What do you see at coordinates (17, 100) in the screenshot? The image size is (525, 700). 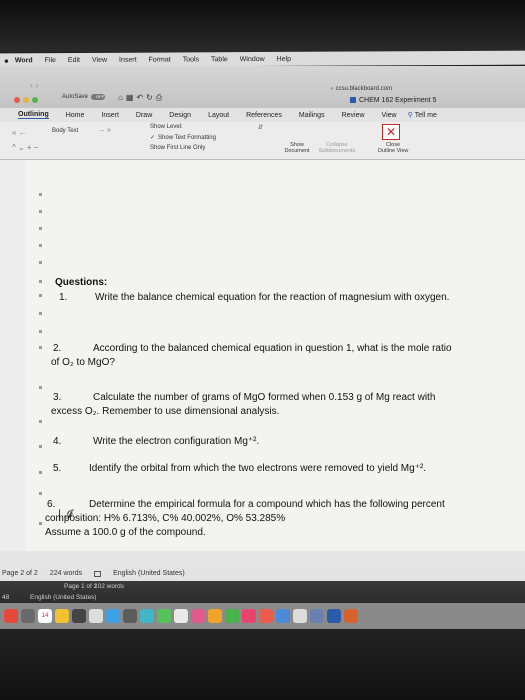 I see `close-window-icon` at bounding box center [17, 100].